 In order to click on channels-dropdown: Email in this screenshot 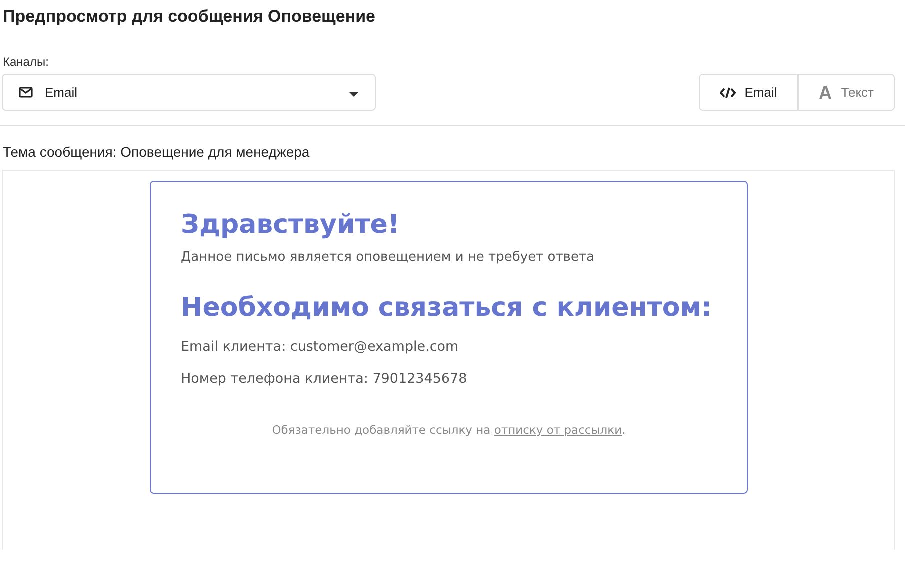, I will do `click(189, 92)`.